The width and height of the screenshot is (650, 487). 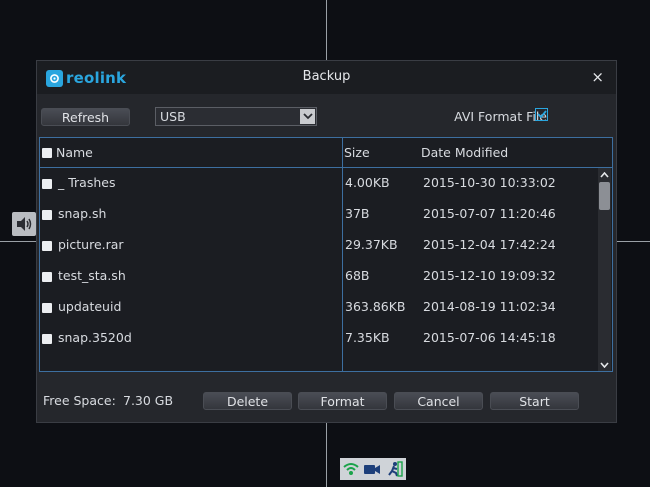 I want to click on avi-format-checkbox, so click(x=541, y=114).